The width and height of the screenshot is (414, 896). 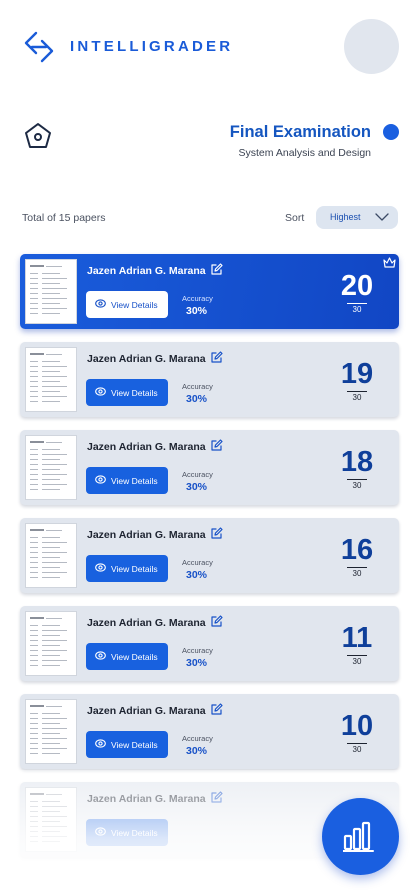 What do you see at coordinates (39, 47) in the screenshot?
I see `intelligrader-logo-icon` at bounding box center [39, 47].